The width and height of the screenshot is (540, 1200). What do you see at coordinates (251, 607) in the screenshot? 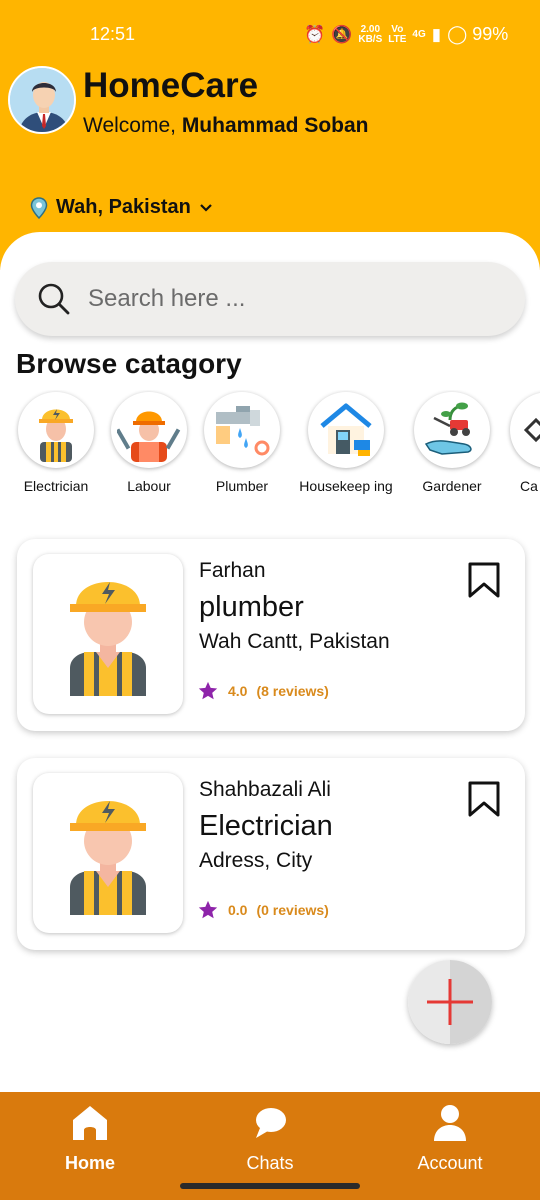
I see `provider-role: plumber` at bounding box center [251, 607].